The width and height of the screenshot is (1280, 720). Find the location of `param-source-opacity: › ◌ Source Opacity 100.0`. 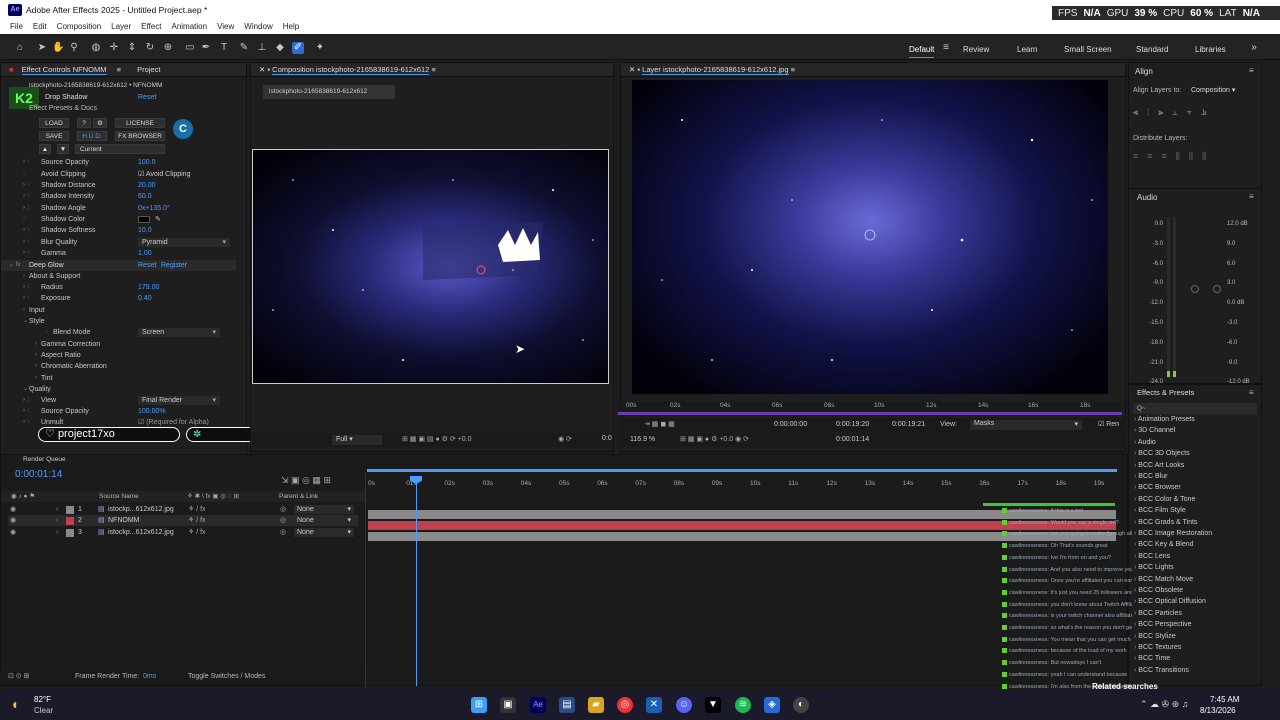

param-source-opacity: › ◌ Source Opacity 100.0 is located at coordinates (118, 162).